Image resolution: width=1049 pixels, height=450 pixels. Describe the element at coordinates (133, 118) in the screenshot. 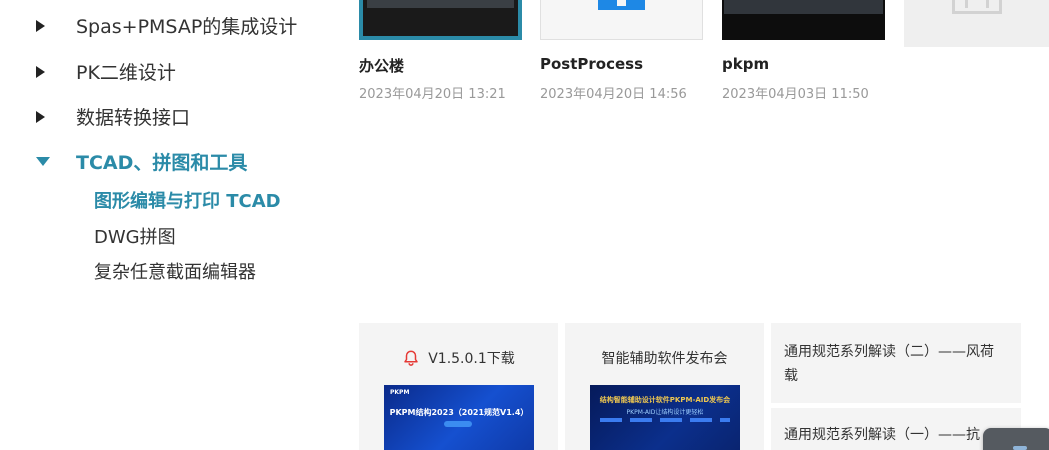

I see `tree-item-label: 数据转换接口` at that location.